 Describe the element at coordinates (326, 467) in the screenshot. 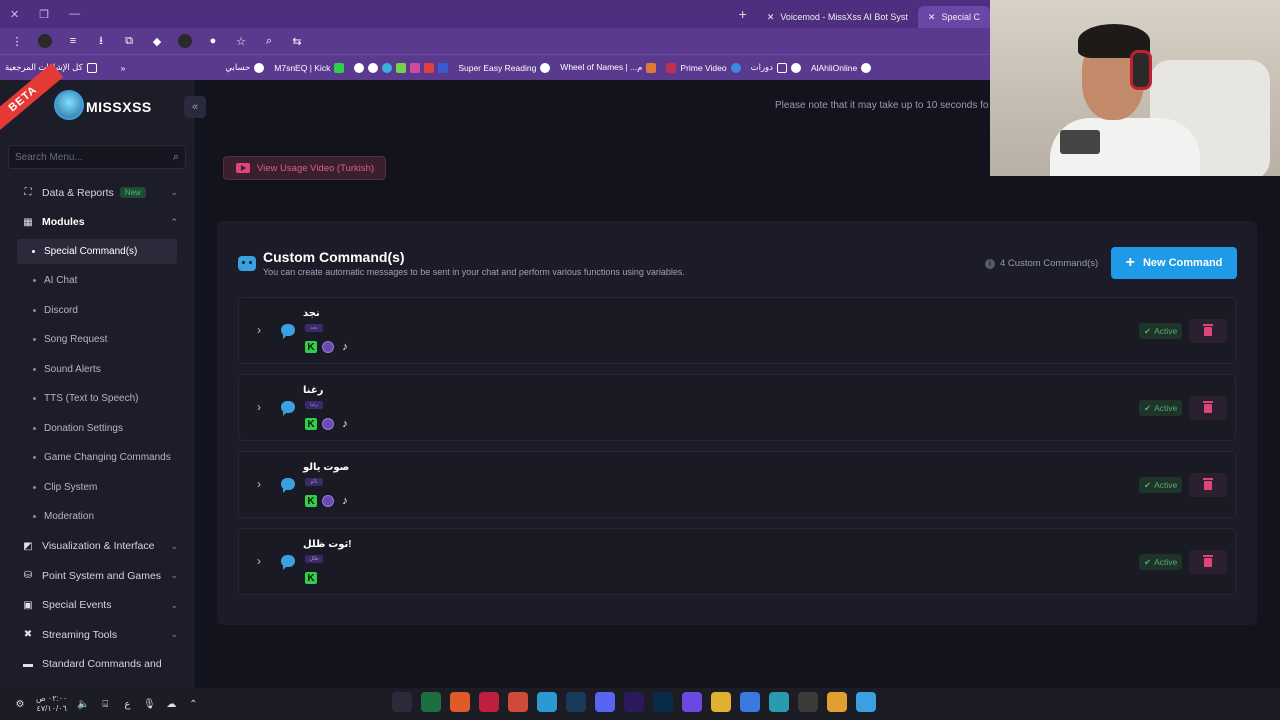

I see `command-name: صوت يالو` at that location.